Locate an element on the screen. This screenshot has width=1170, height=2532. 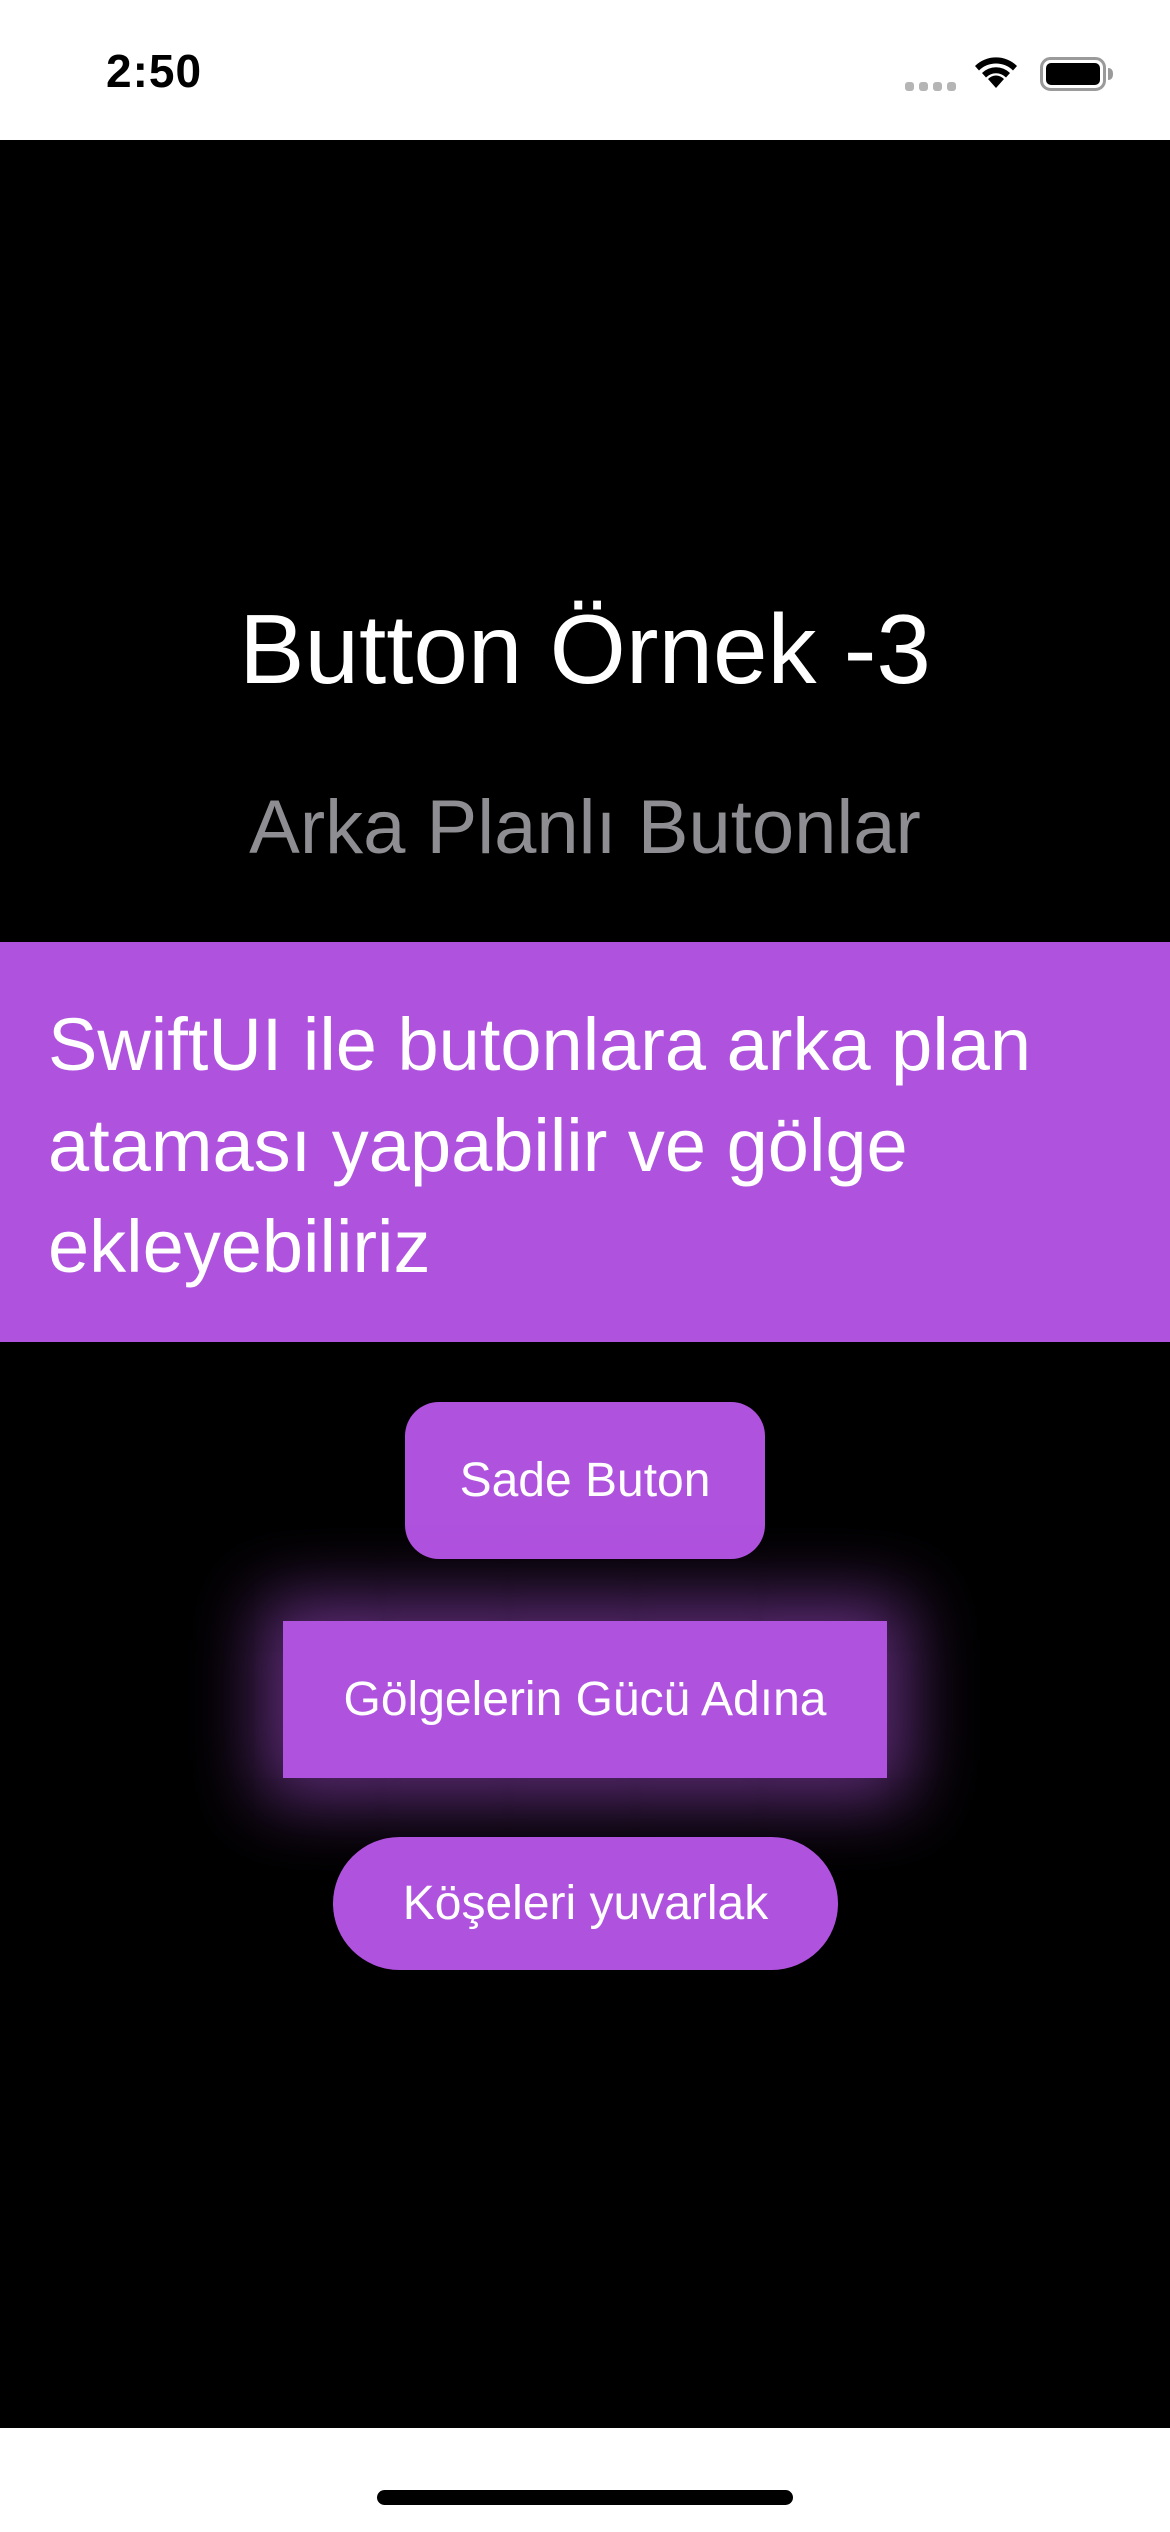
wifi-icon is located at coordinates (996, 72).